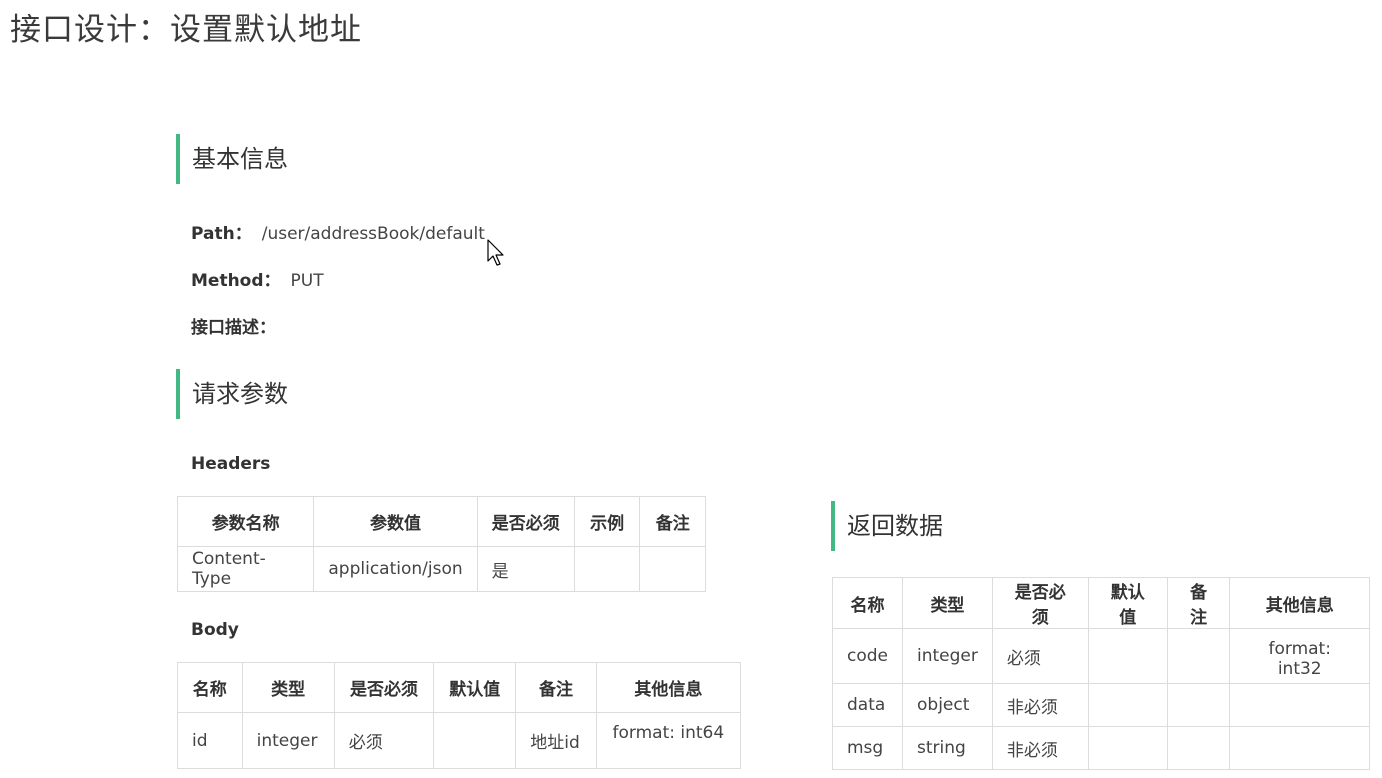 This screenshot has height=778, width=1382. What do you see at coordinates (245, 521) in the screenshot?
I see `column-header: 参数名称` at bounding box center [245, 521].